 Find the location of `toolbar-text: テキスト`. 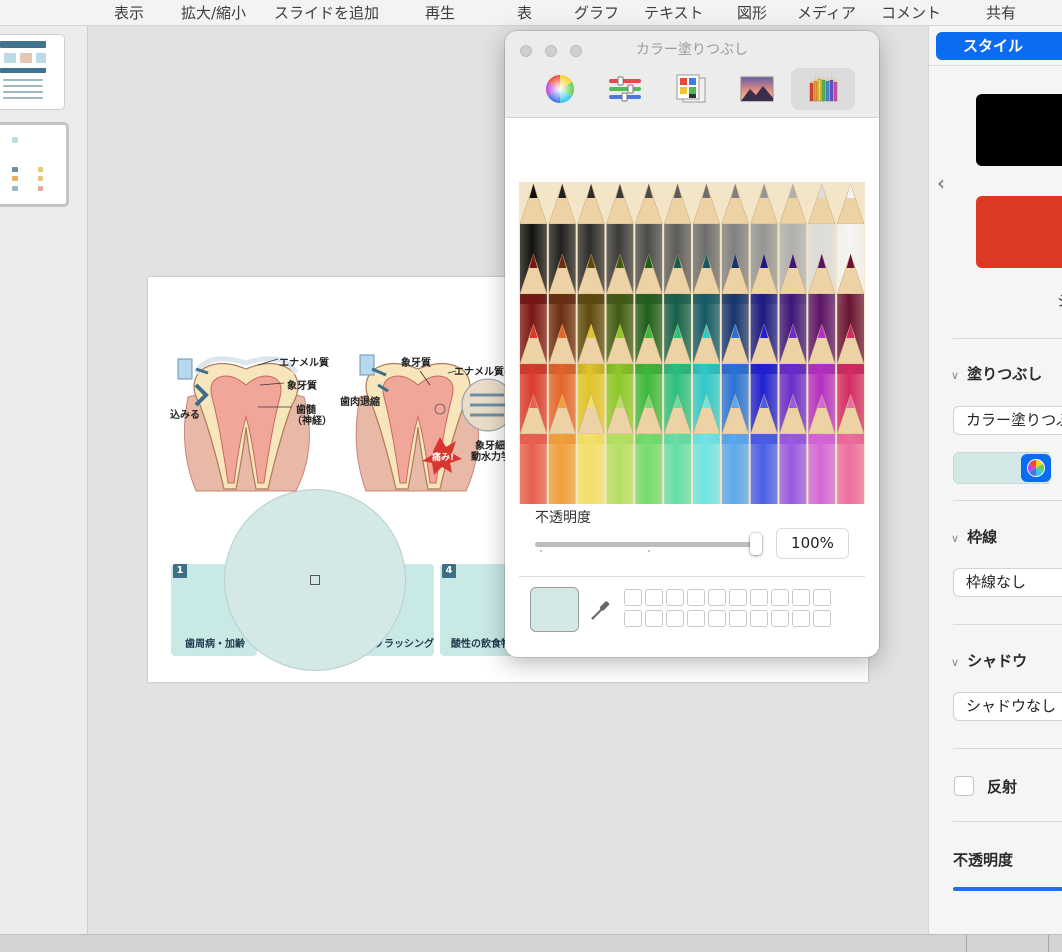

toolbar-text: テキスト is located at coordinates (674, 12).